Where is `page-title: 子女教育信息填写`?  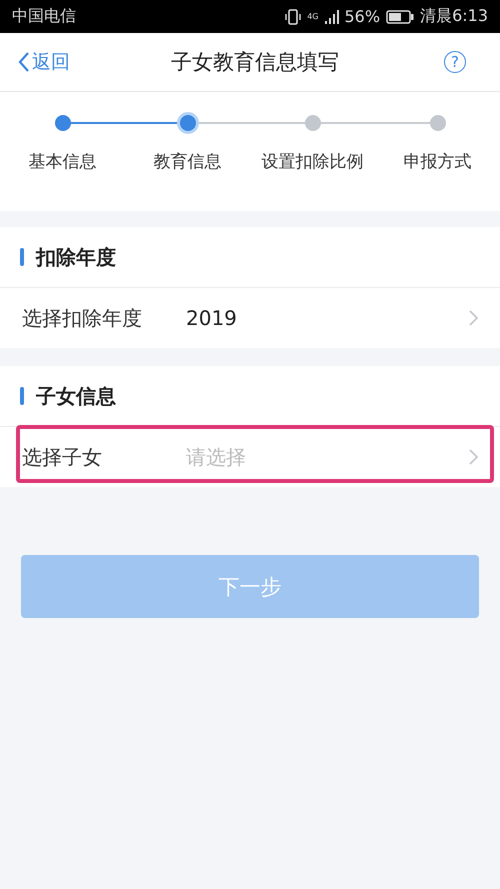 page-title: 子女教育信息填写 is located at coordinates (255, 62).